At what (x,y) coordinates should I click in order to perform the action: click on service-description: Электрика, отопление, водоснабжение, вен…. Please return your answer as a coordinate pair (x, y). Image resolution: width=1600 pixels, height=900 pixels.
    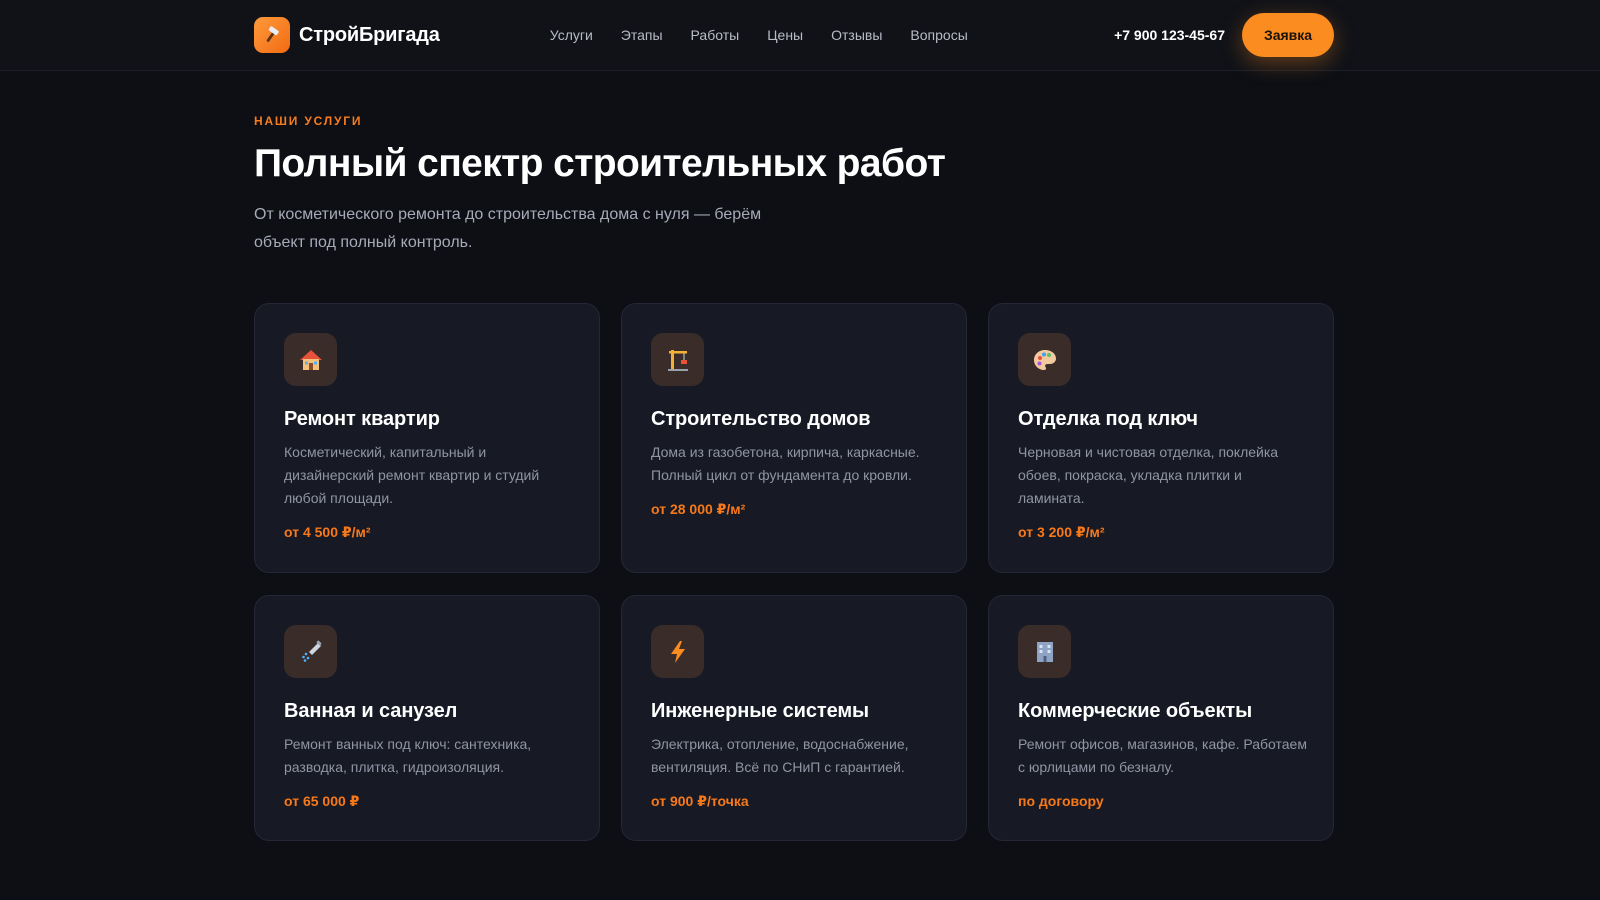
    Looking at the image, I should click on (780, 755).